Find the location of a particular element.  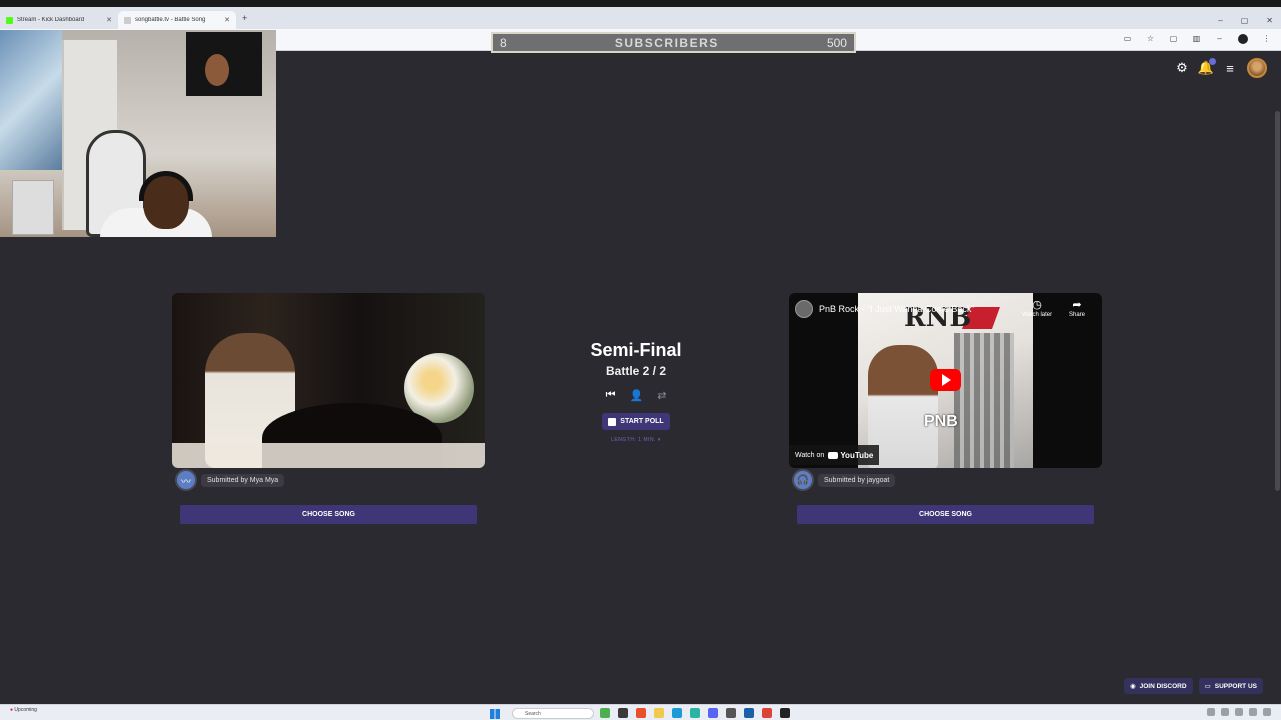

youtube-logo-icon: YouTube is located at coordinates (850, 455).